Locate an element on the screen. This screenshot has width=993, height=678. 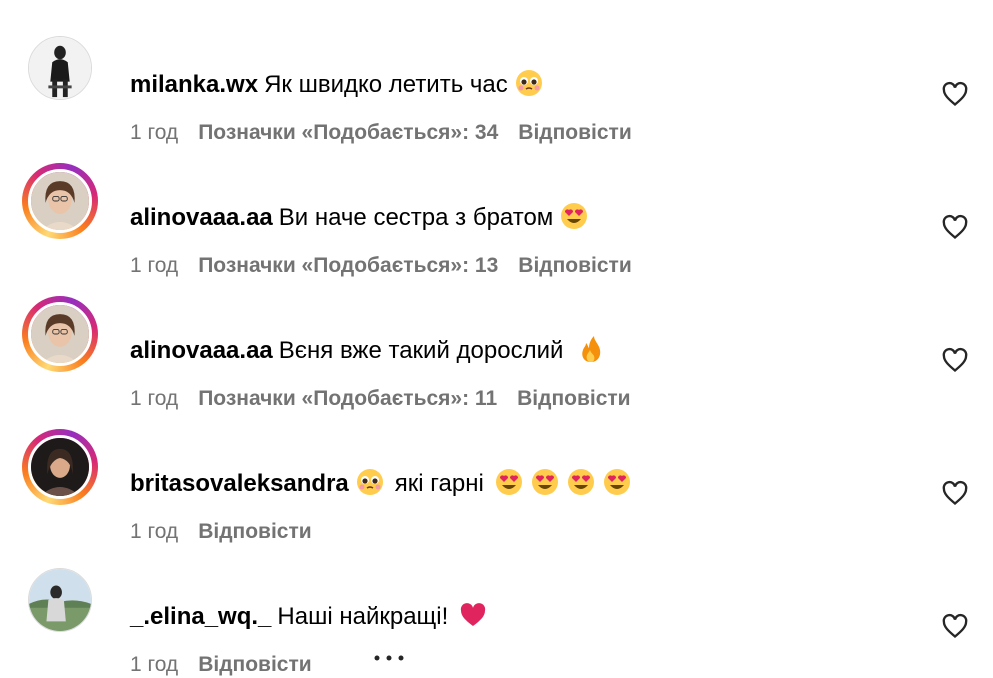
red-heart-emoji-icon is located at coordinates (473, 615).